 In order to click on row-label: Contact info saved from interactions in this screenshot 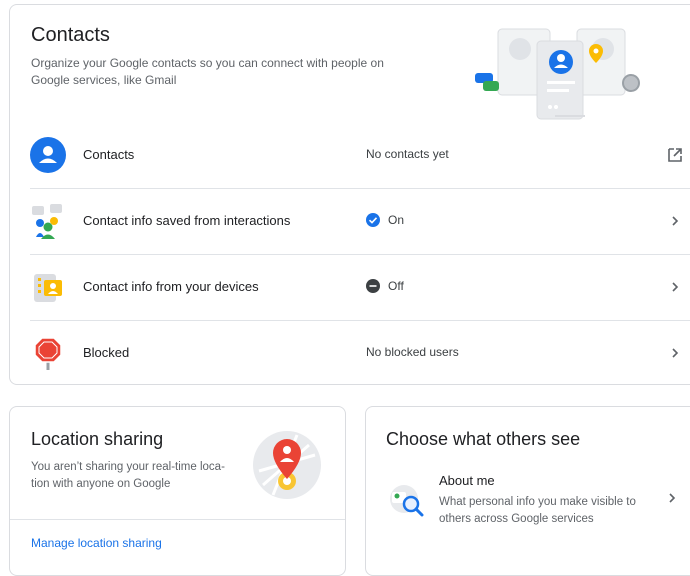, I will do `click(187, 220)`.